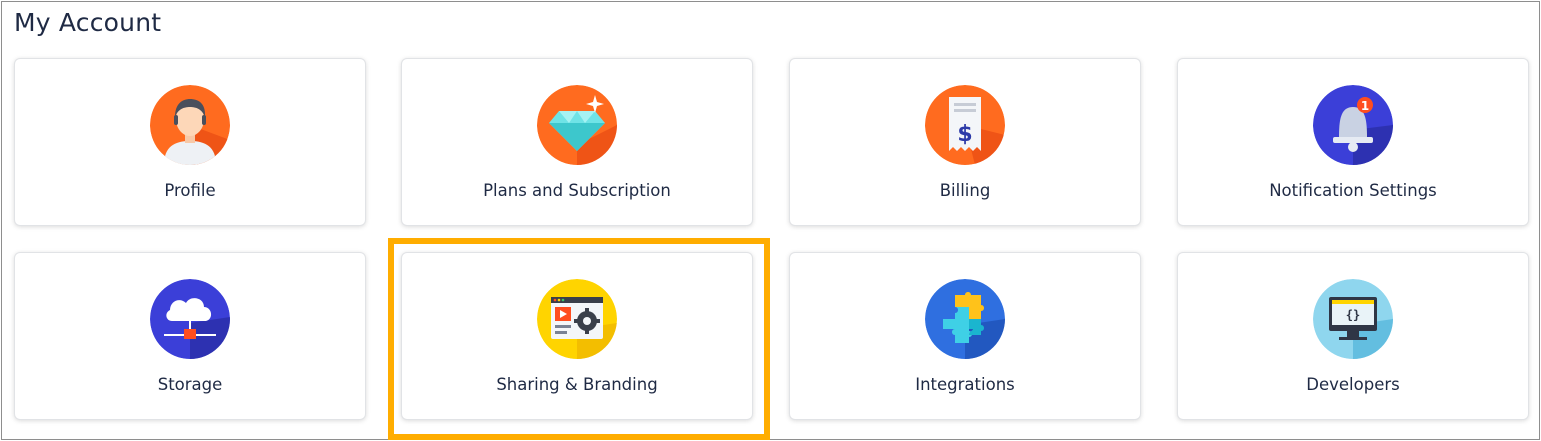 The height and width of the screenshot is (441, 1541). What do you see at coordinates (577, 319) in the screenshot?
I see `media-settings-icon` at bounding box center [577, 319].